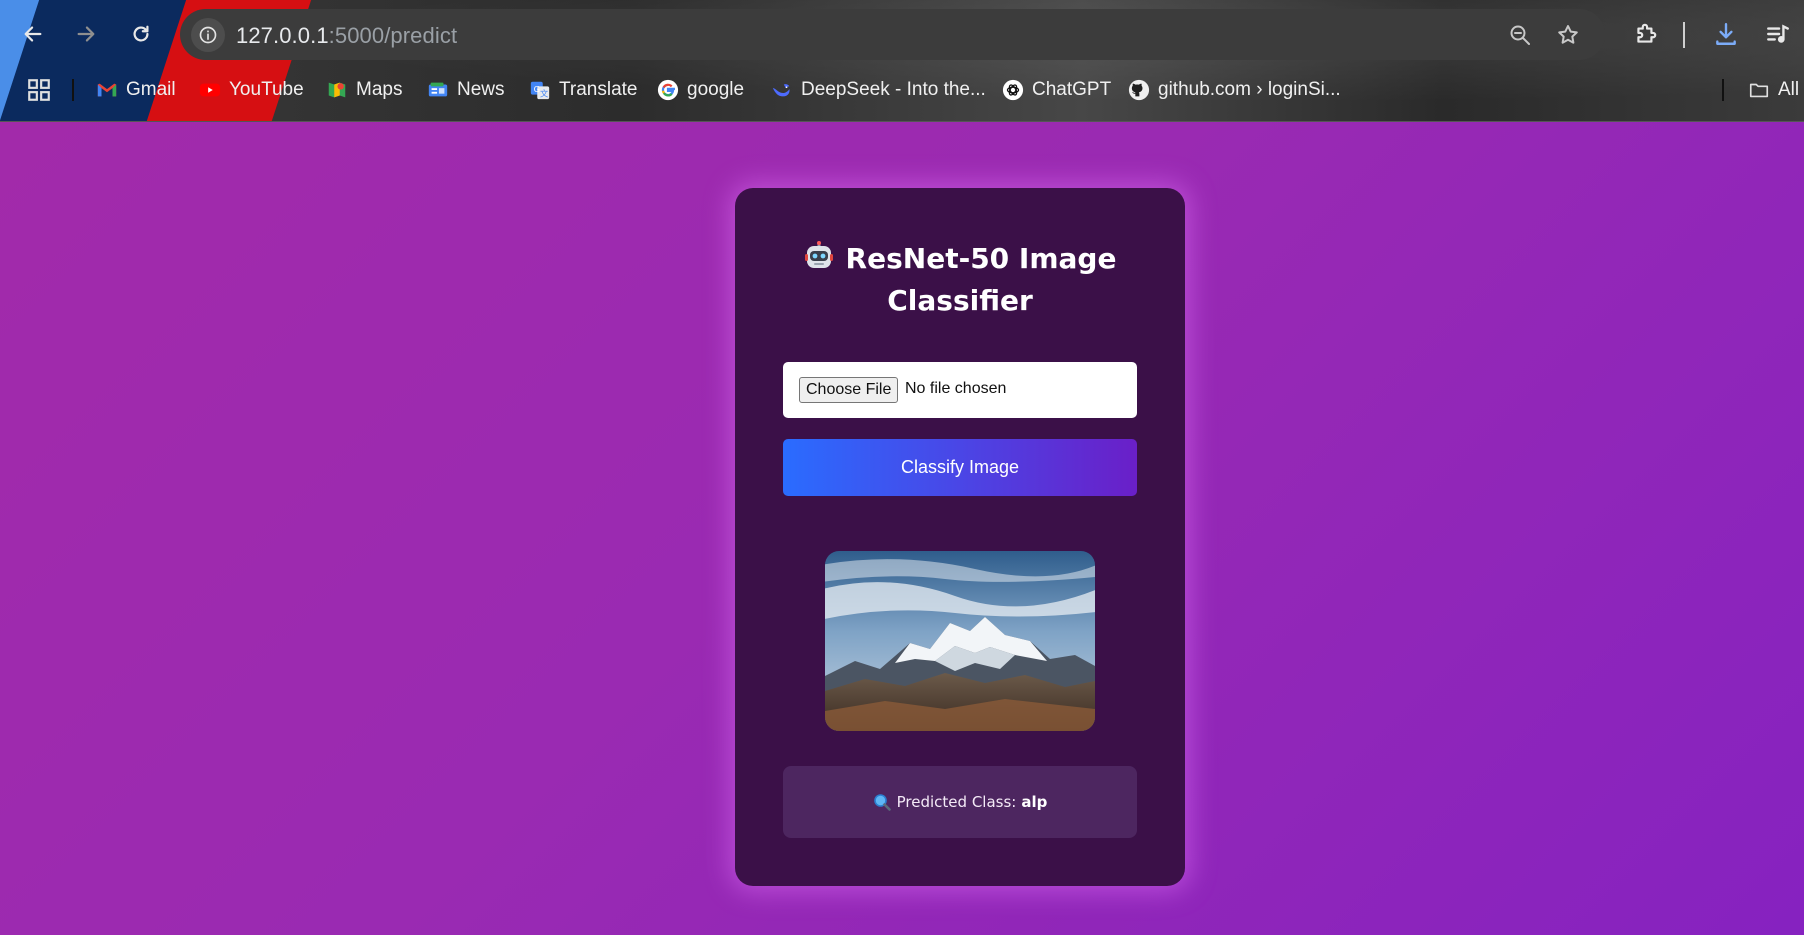  What do you see at coordinates (960, 300) in the screenshot?
I see `title-line-2: Classifier` at bounding box center [960, 300].